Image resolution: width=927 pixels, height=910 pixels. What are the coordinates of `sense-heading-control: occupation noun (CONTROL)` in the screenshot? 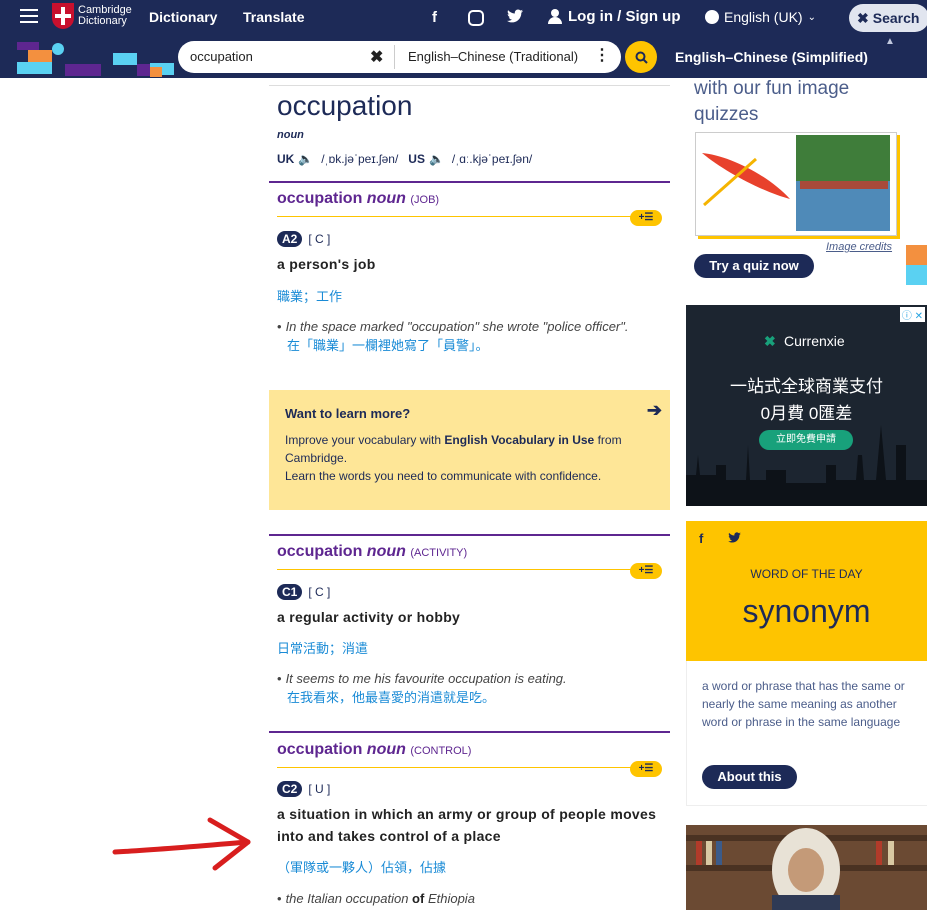 It's located at (374, 749).